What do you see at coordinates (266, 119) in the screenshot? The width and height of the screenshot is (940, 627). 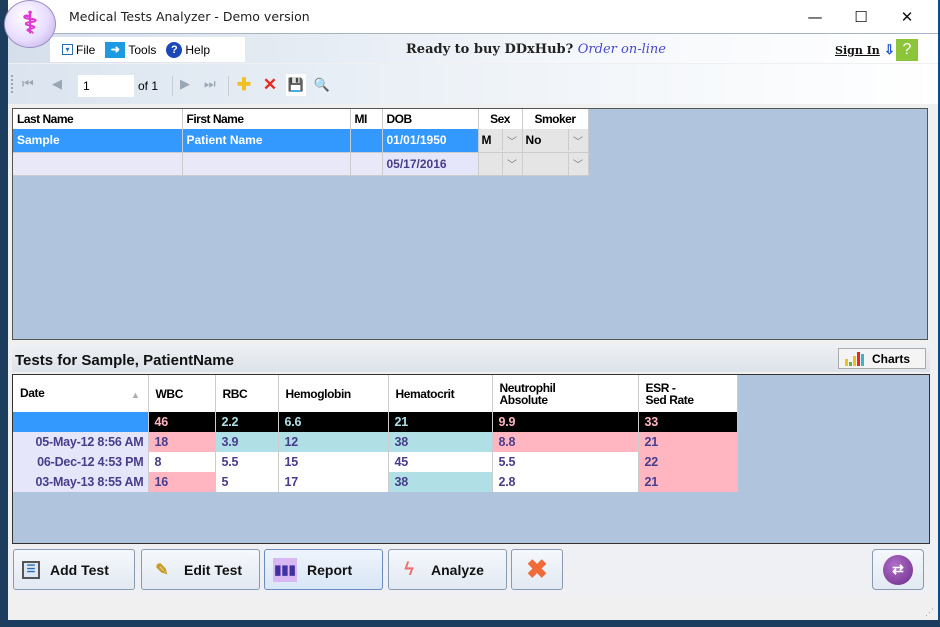 I see `col-first-name: First Name` at bounding box center [266, 119].